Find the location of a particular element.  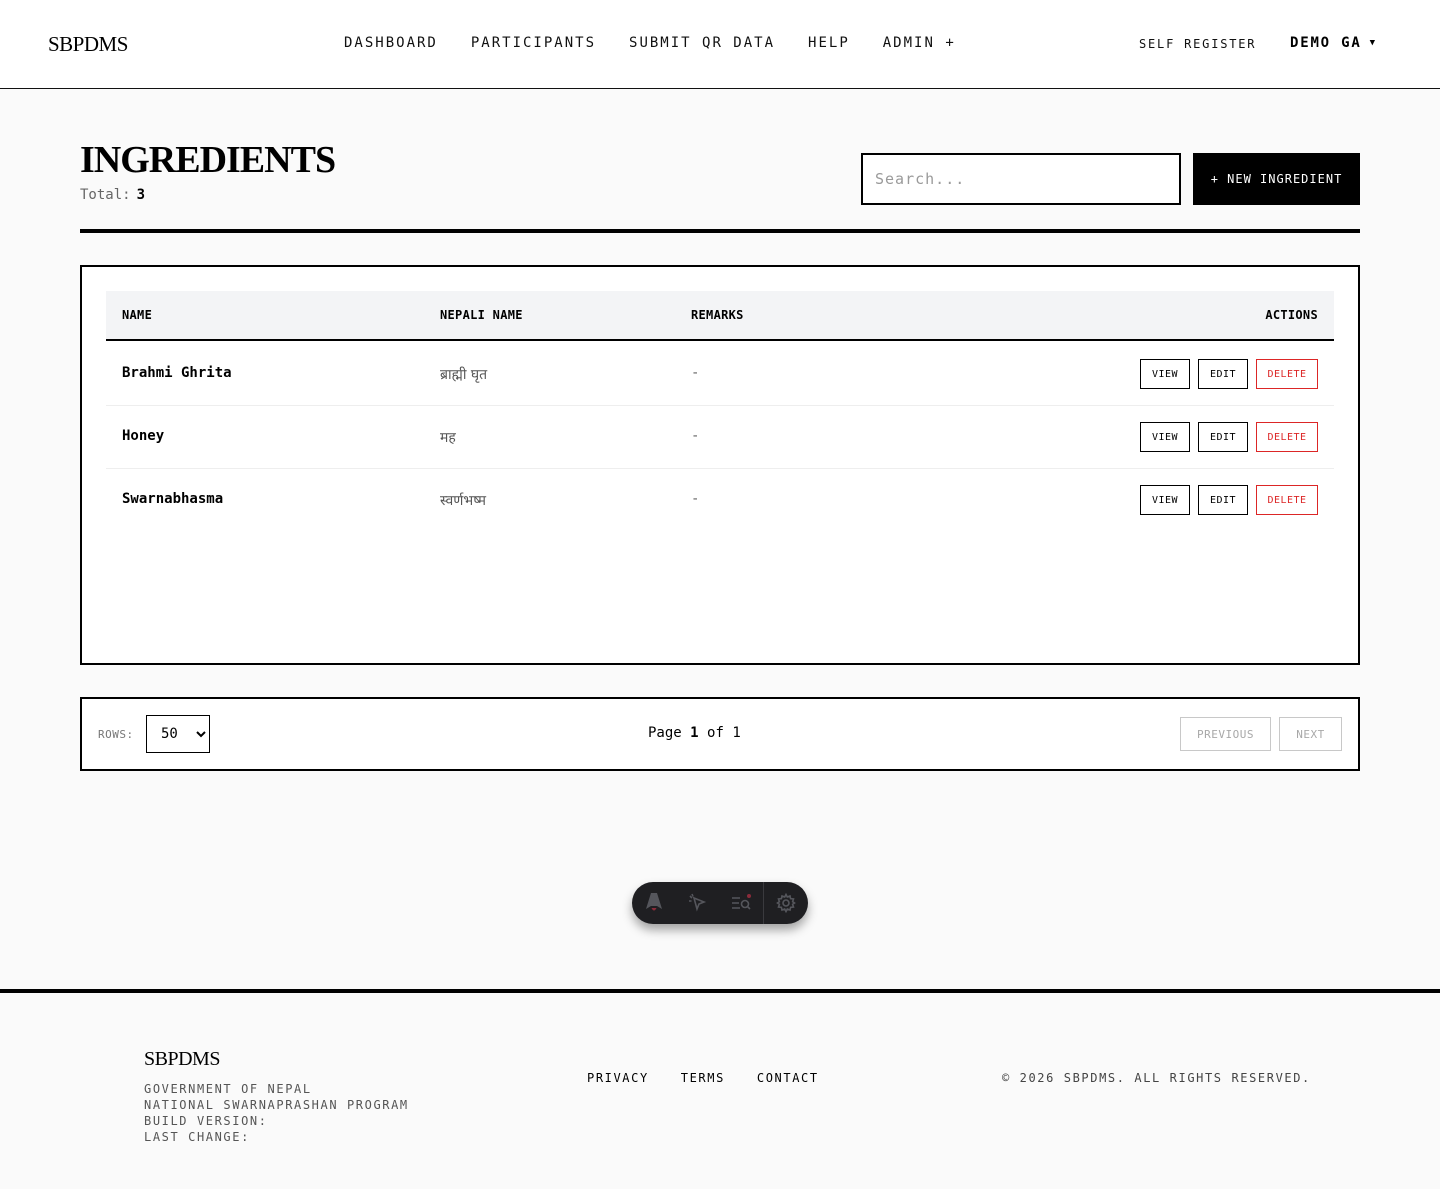

brand-logo: SBPDMS is located at coordinates (88, 44).